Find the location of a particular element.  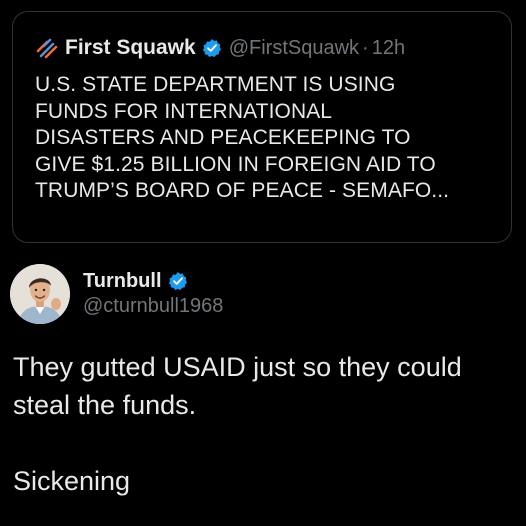

quoted-text-line: GIVE $1.25 BILLION IN FOREIGN AID TO is located at coordinates (235, 164).